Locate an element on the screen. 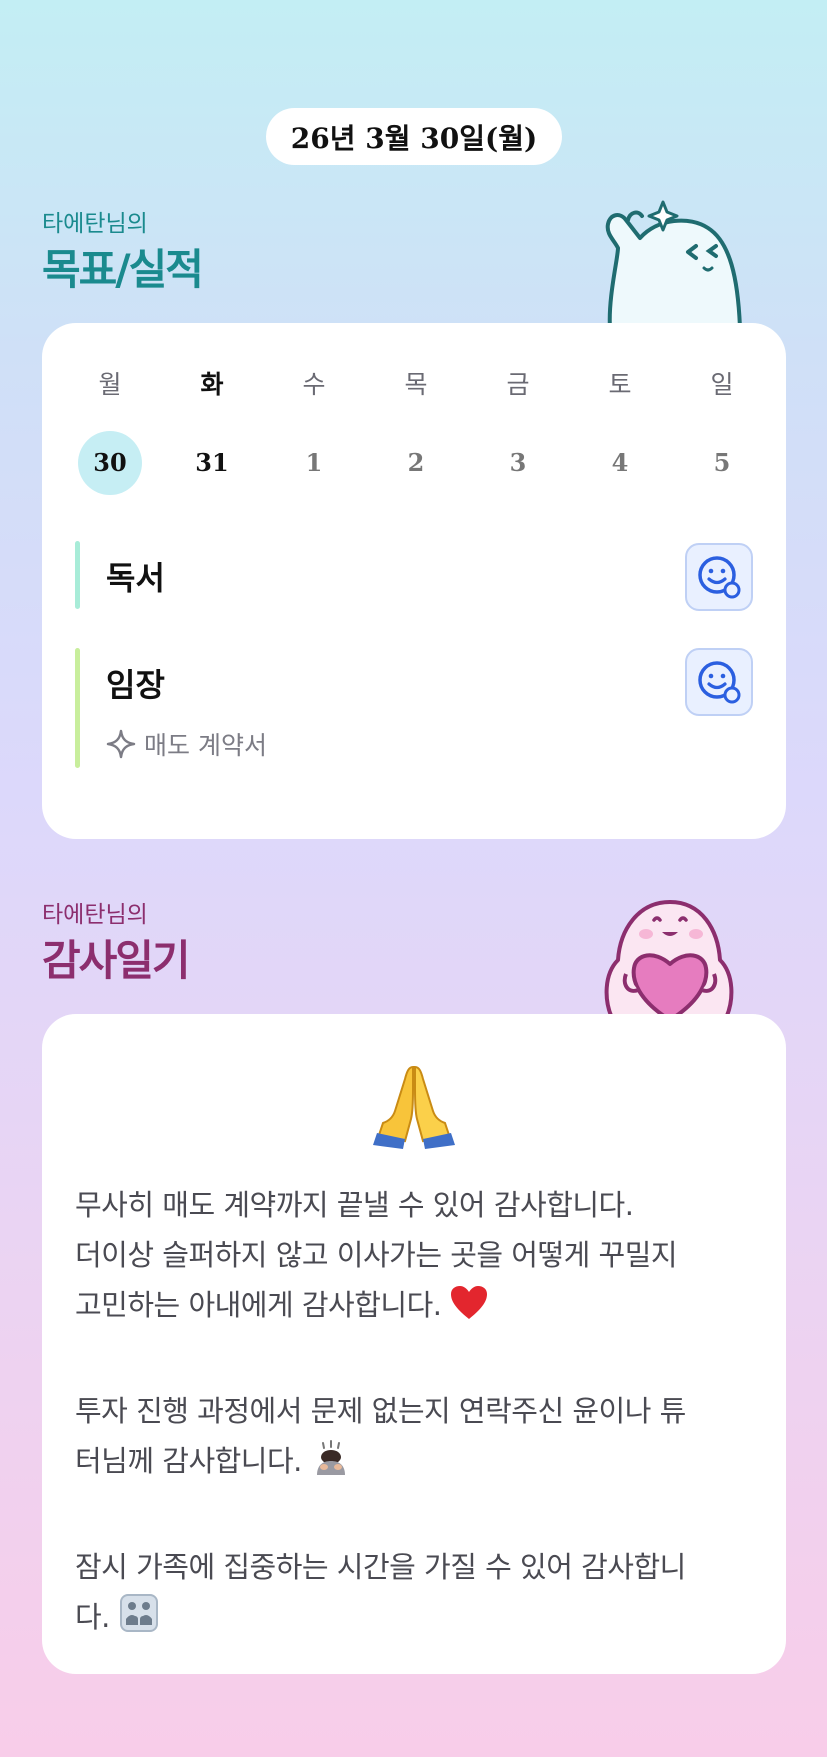 The height and width of the screenshot is (1757, 827). diary-line: 고민하는 아내에게 감사합니다. is located at coordinates (258, 1305).